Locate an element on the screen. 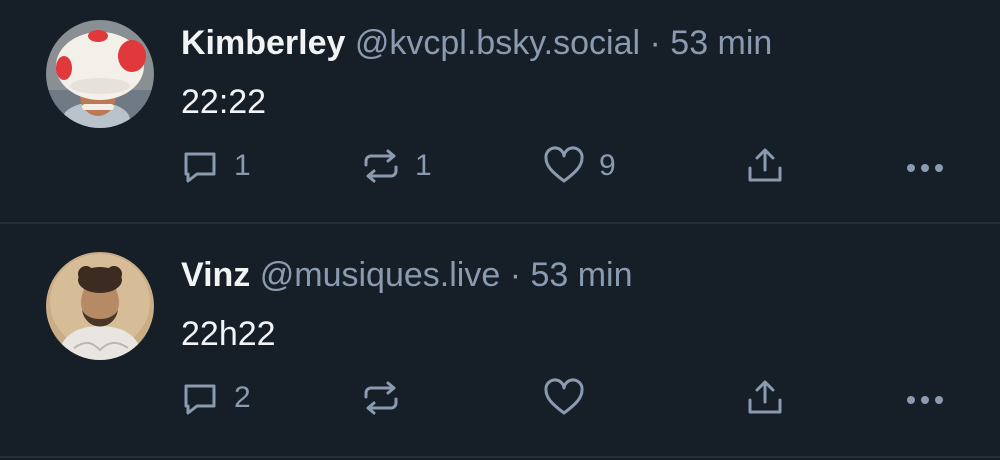 The image size is (1000, 460). author-name: Kimberley is located at coordinates (263, 43).